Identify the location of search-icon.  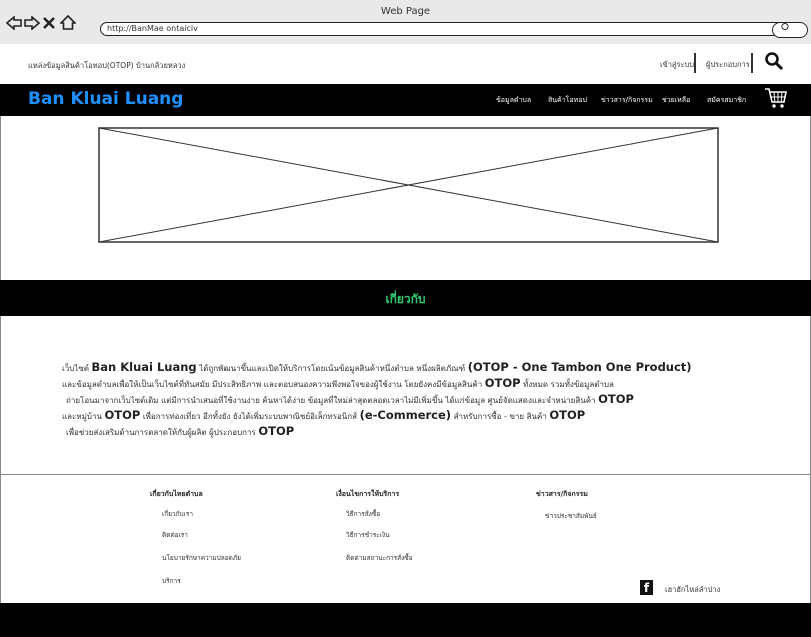
(774, 61).